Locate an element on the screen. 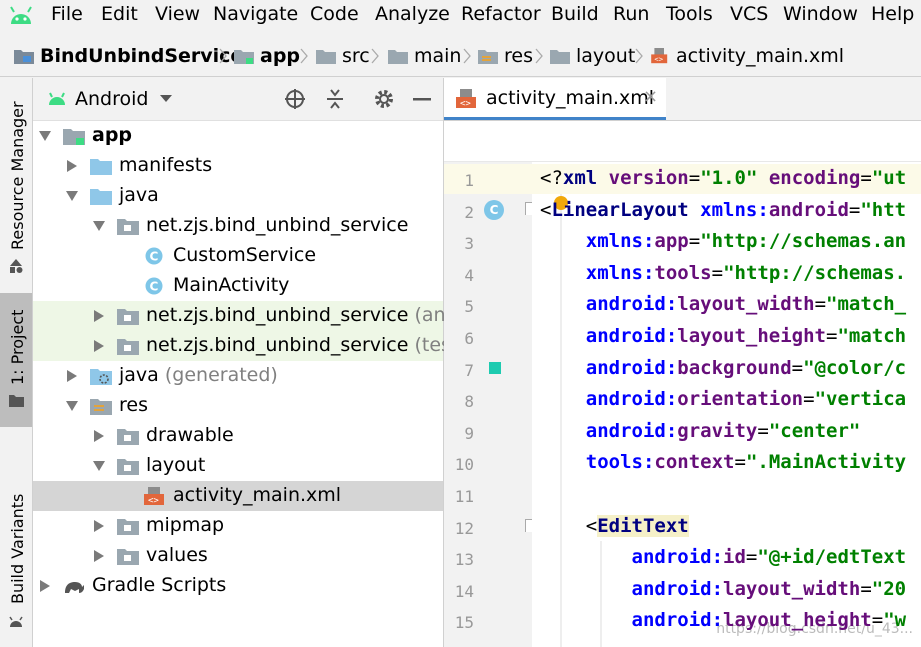 The image size is (921, 647). code-token: xml is located at coordinates (585, 178).